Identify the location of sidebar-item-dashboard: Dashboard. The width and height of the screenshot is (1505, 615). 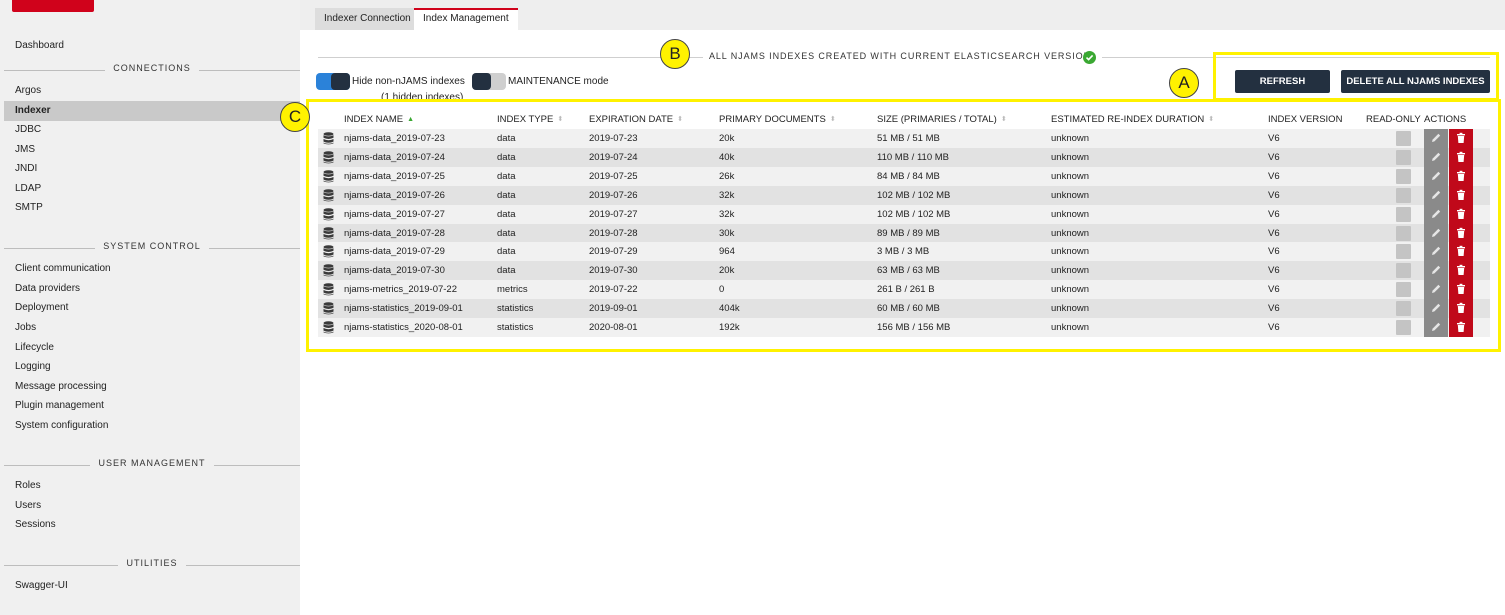
(152, 46).